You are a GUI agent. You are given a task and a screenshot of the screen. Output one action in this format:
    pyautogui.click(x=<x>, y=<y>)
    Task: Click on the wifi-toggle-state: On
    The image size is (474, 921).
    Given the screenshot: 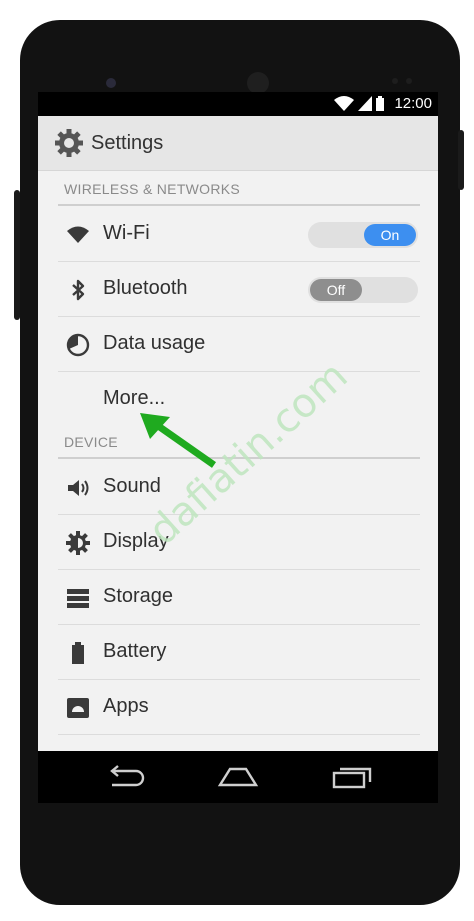 What is the action you would take?
    pyautogui.click(x=390, y=235)
    